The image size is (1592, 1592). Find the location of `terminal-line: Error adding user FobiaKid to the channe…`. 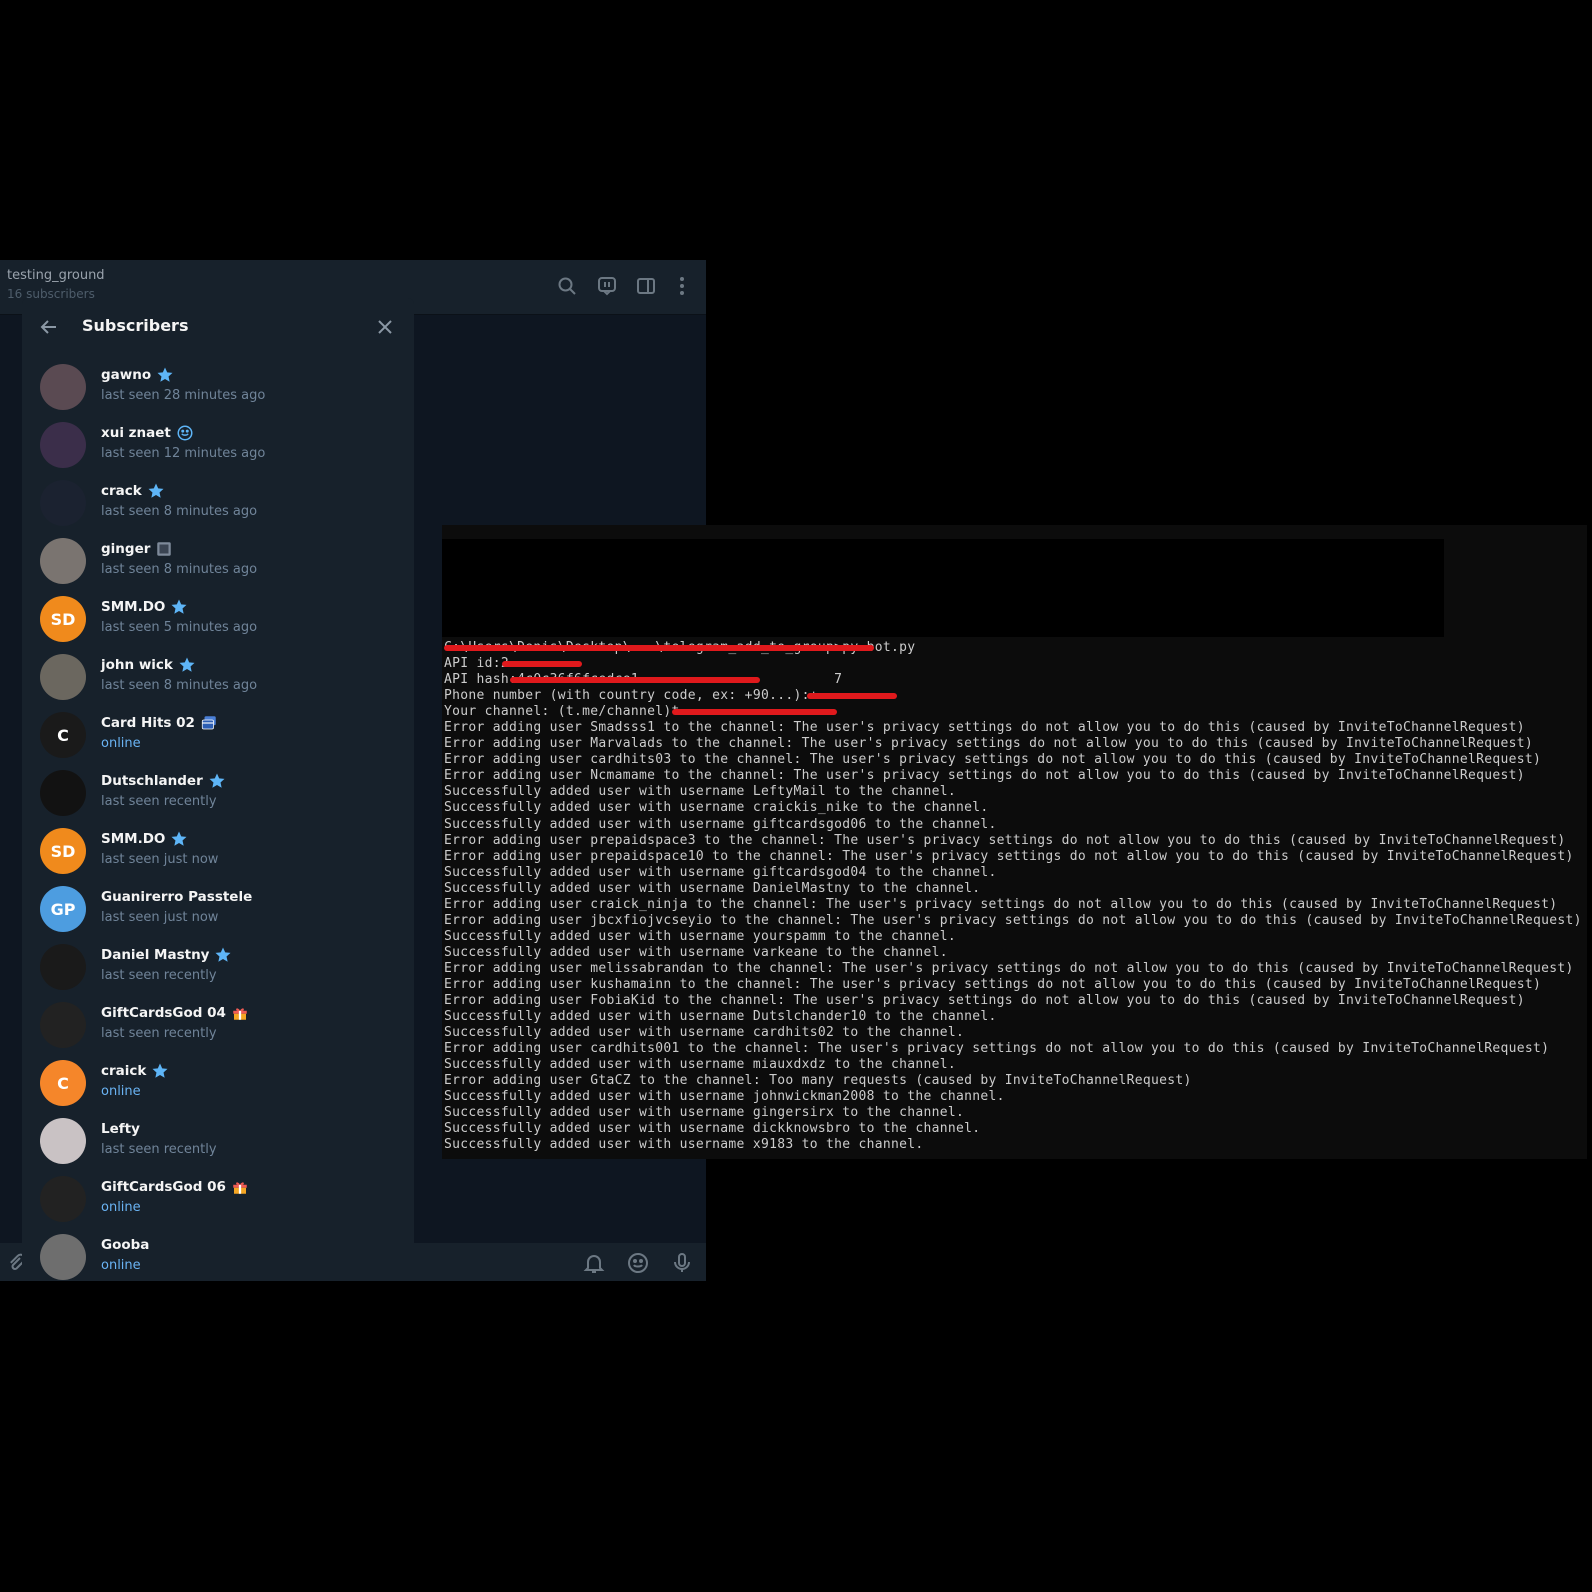

terminal-line: Error adding user FobiaKid to the channe… is located at coordinates (984, 1001).